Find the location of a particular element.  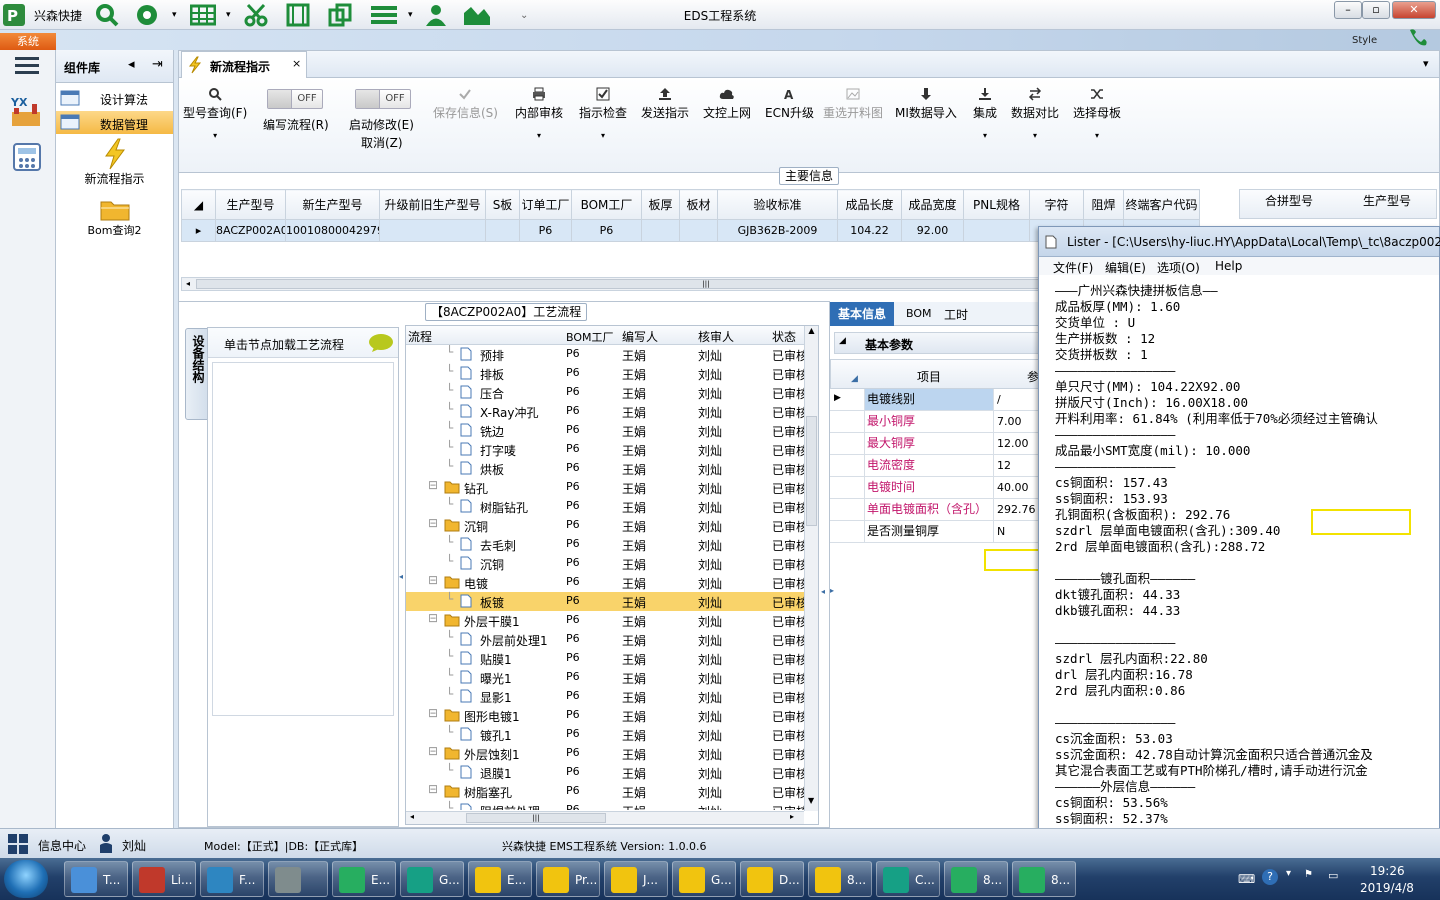

param-row: 是否测量铜厚 N is located at coordinates (935, 532).